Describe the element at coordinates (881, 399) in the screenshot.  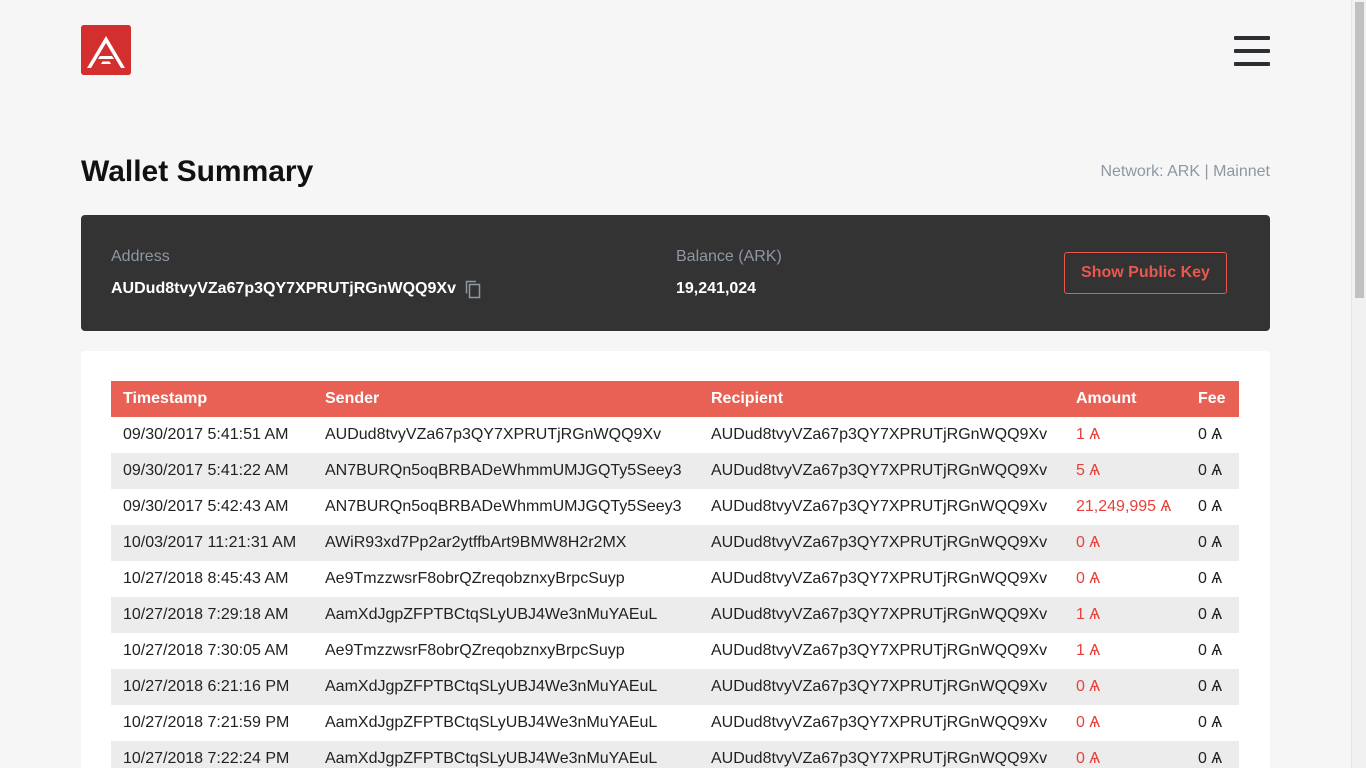
I see `column-header-recipient: Recipient` at that location.